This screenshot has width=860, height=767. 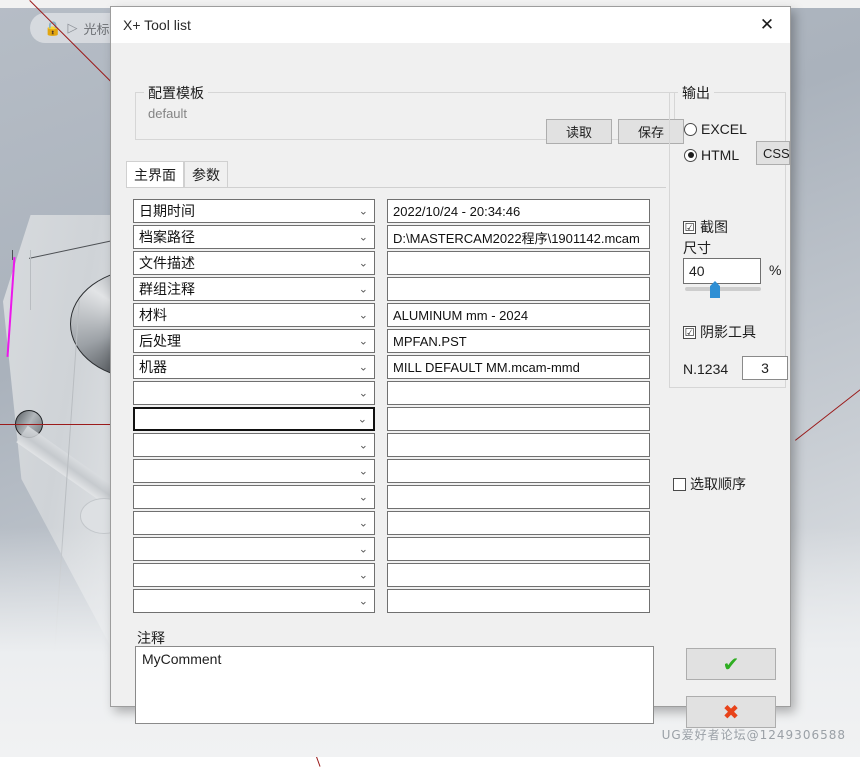 I want to click on cancel-button: ✖, so click(x=731, y=712).